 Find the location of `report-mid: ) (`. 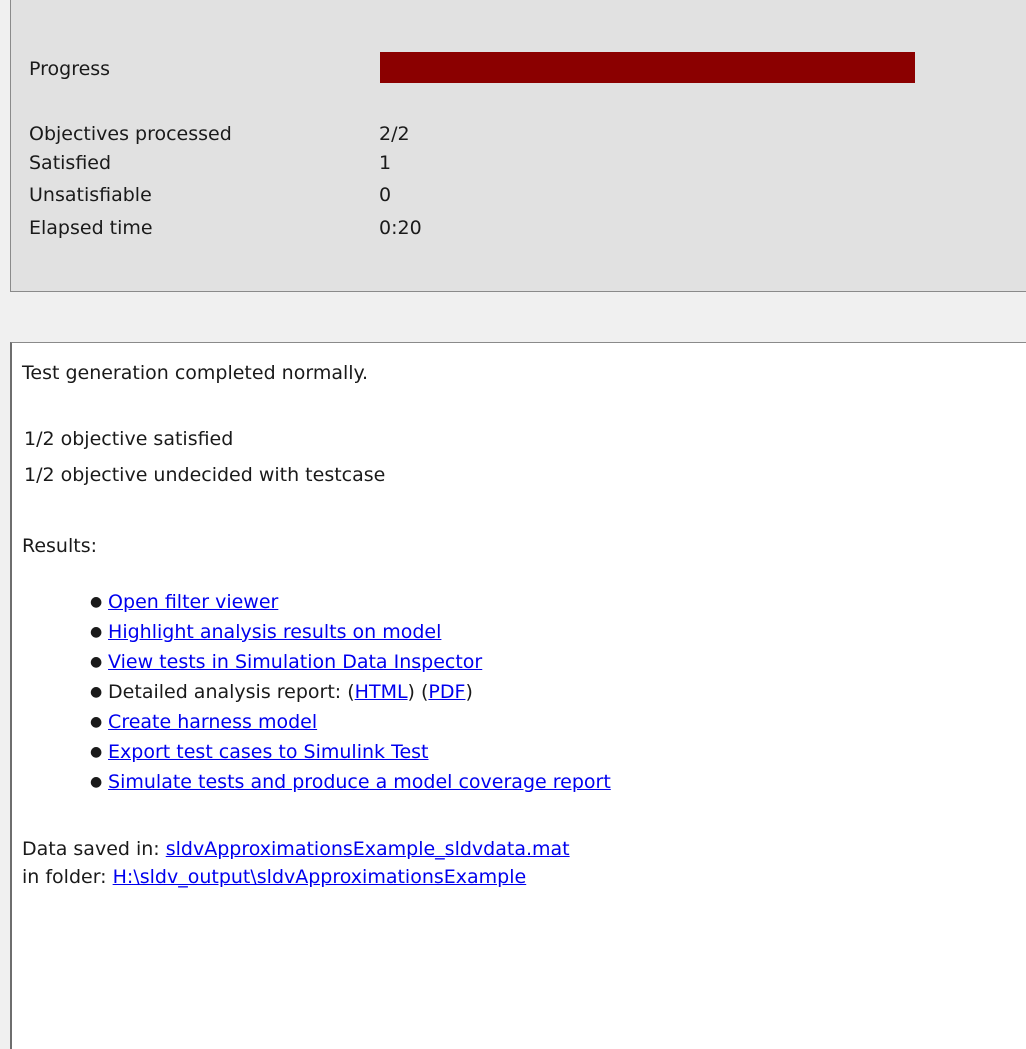

report-mid: ) ( is located at coordinates (418, 692).